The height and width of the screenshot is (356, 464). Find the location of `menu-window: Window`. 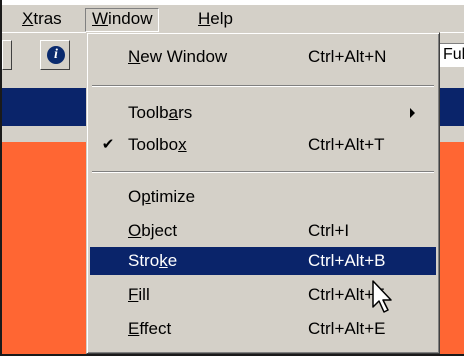

menu-window: Window is located at coordinates (122, 20).